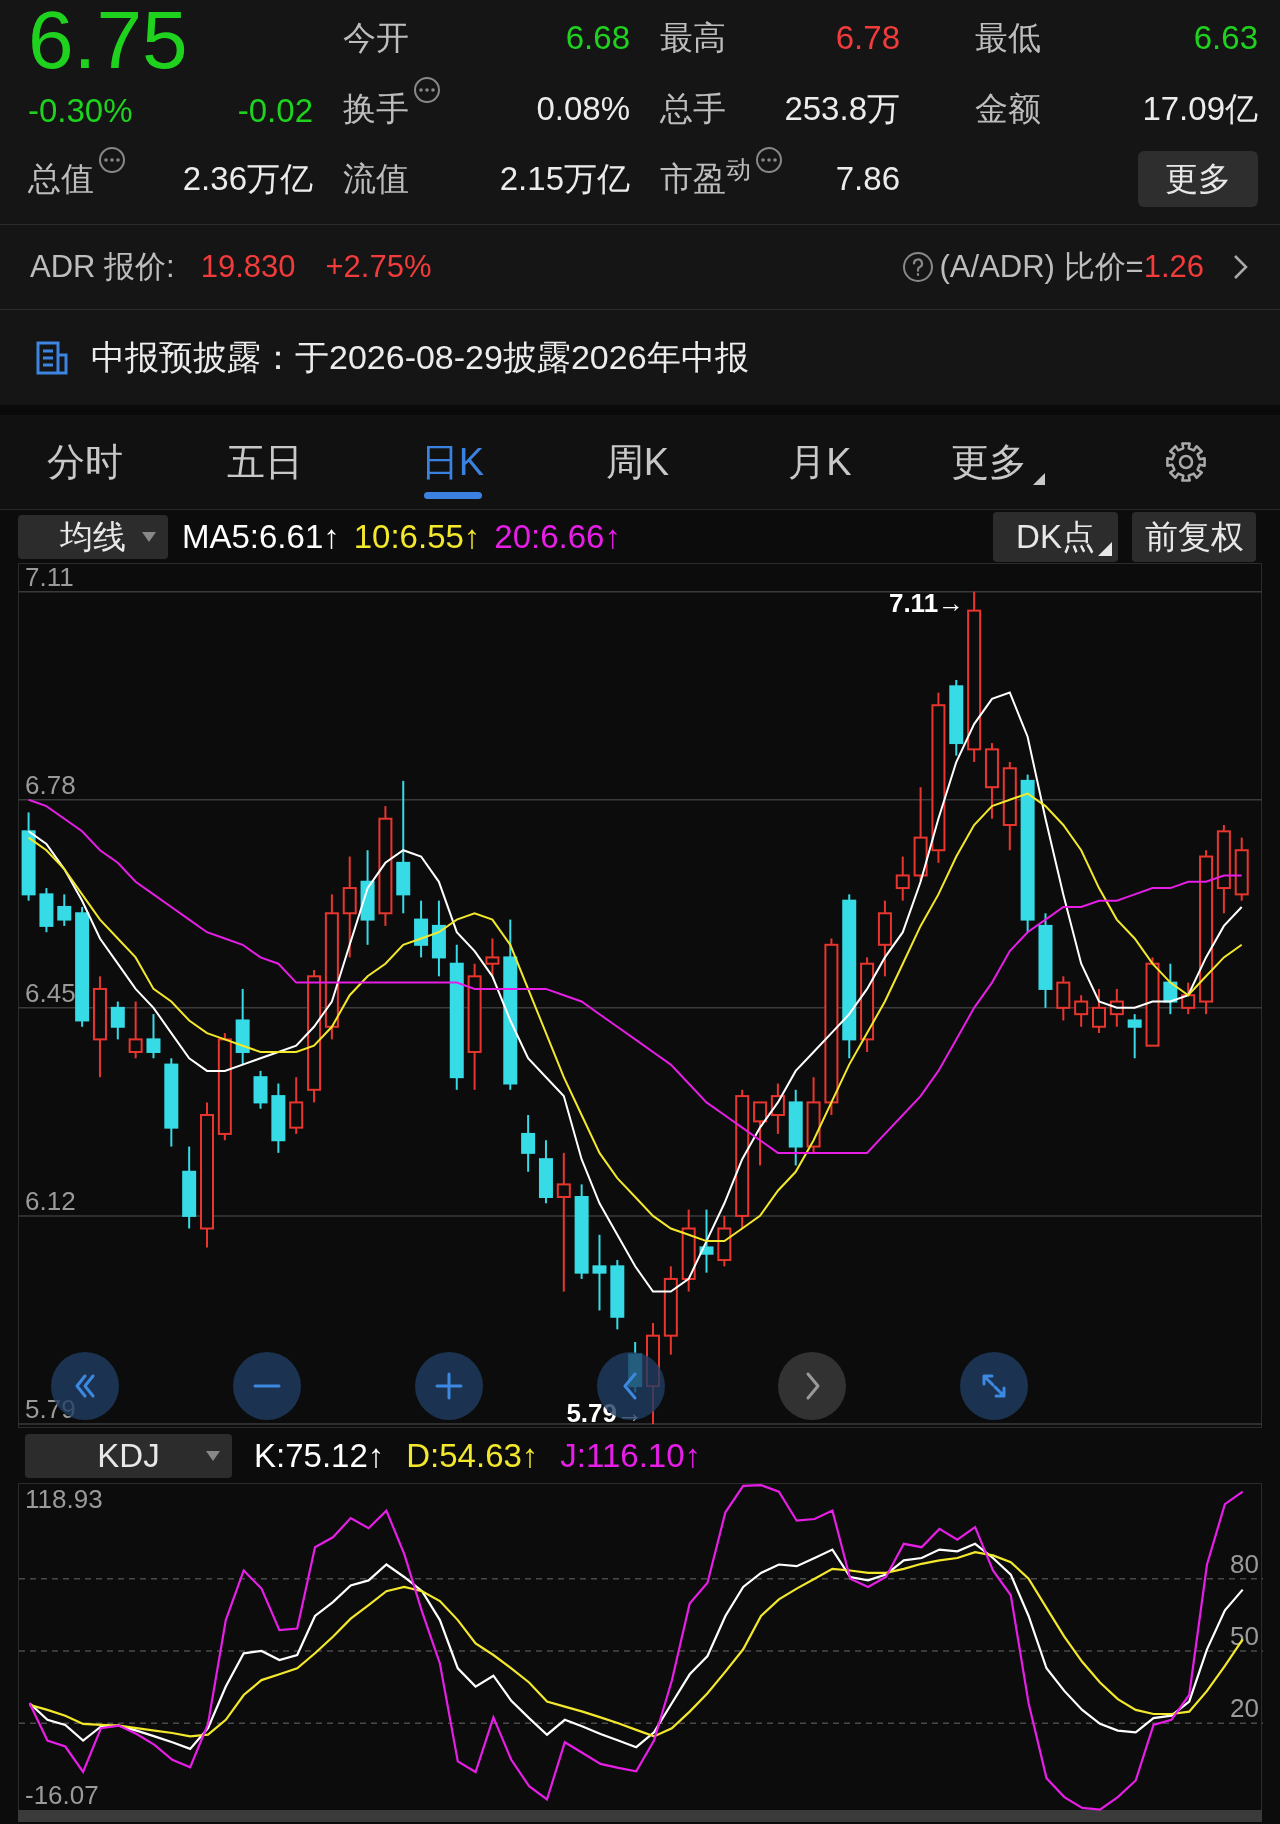 The image size is (1280, 1824). Describe the element at coordinates (61, 179) in the screenshot. I see `stat-label: 总值` at that location.